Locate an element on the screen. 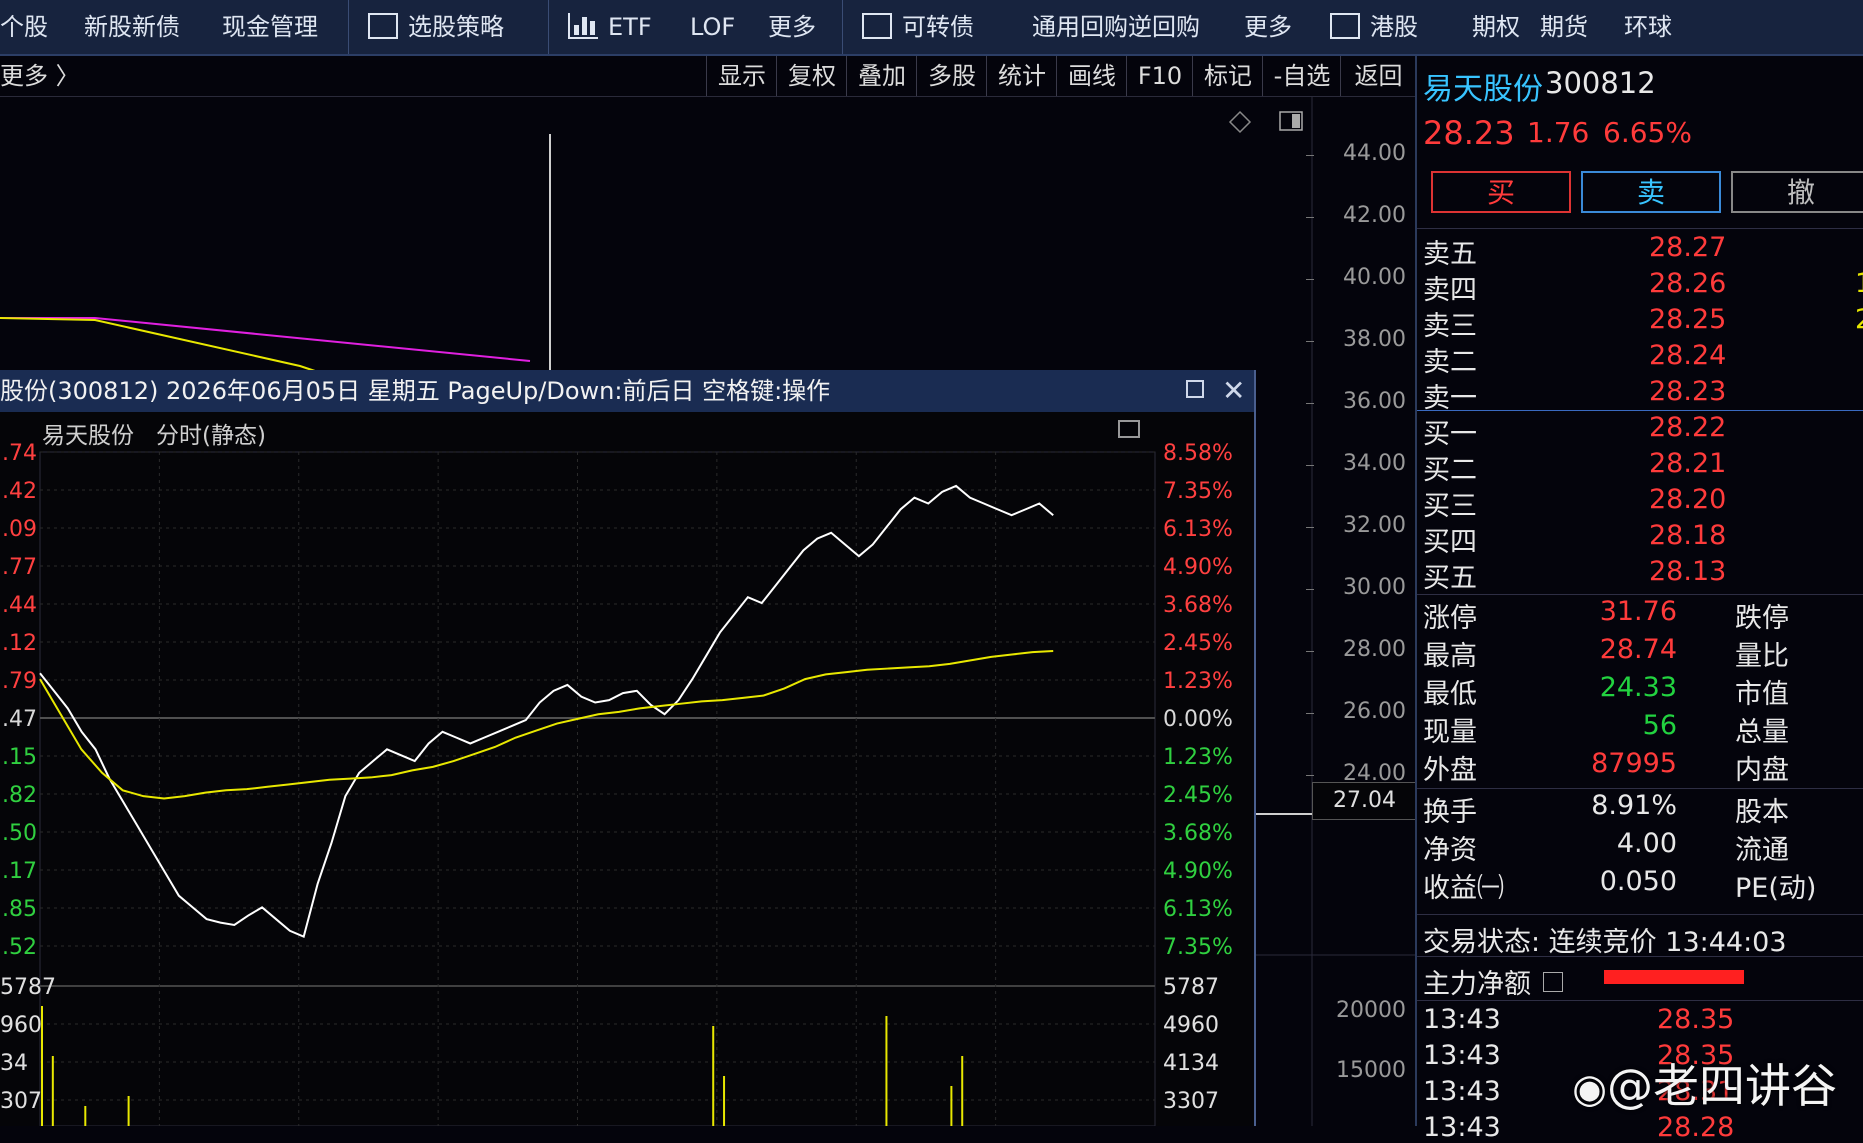  price-axis-tick-label: 34.00 is located at coordinates (1374, 463).